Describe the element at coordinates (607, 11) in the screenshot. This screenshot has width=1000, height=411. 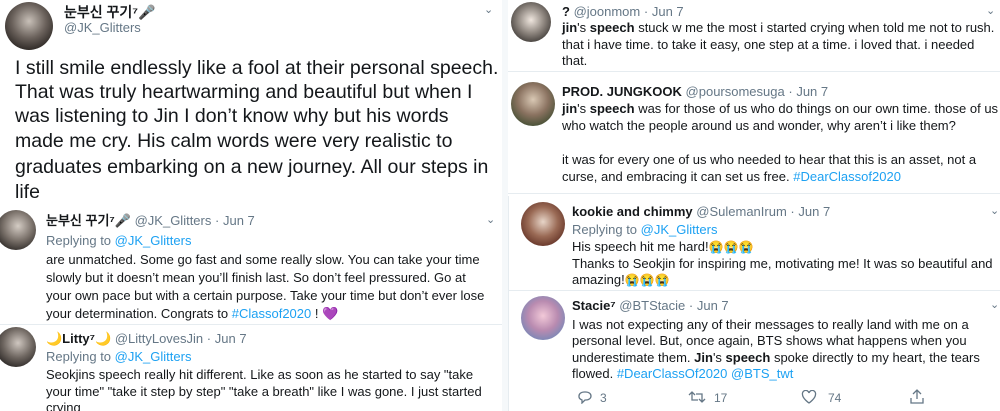
I see `author-handle: @joonmom` at that location.